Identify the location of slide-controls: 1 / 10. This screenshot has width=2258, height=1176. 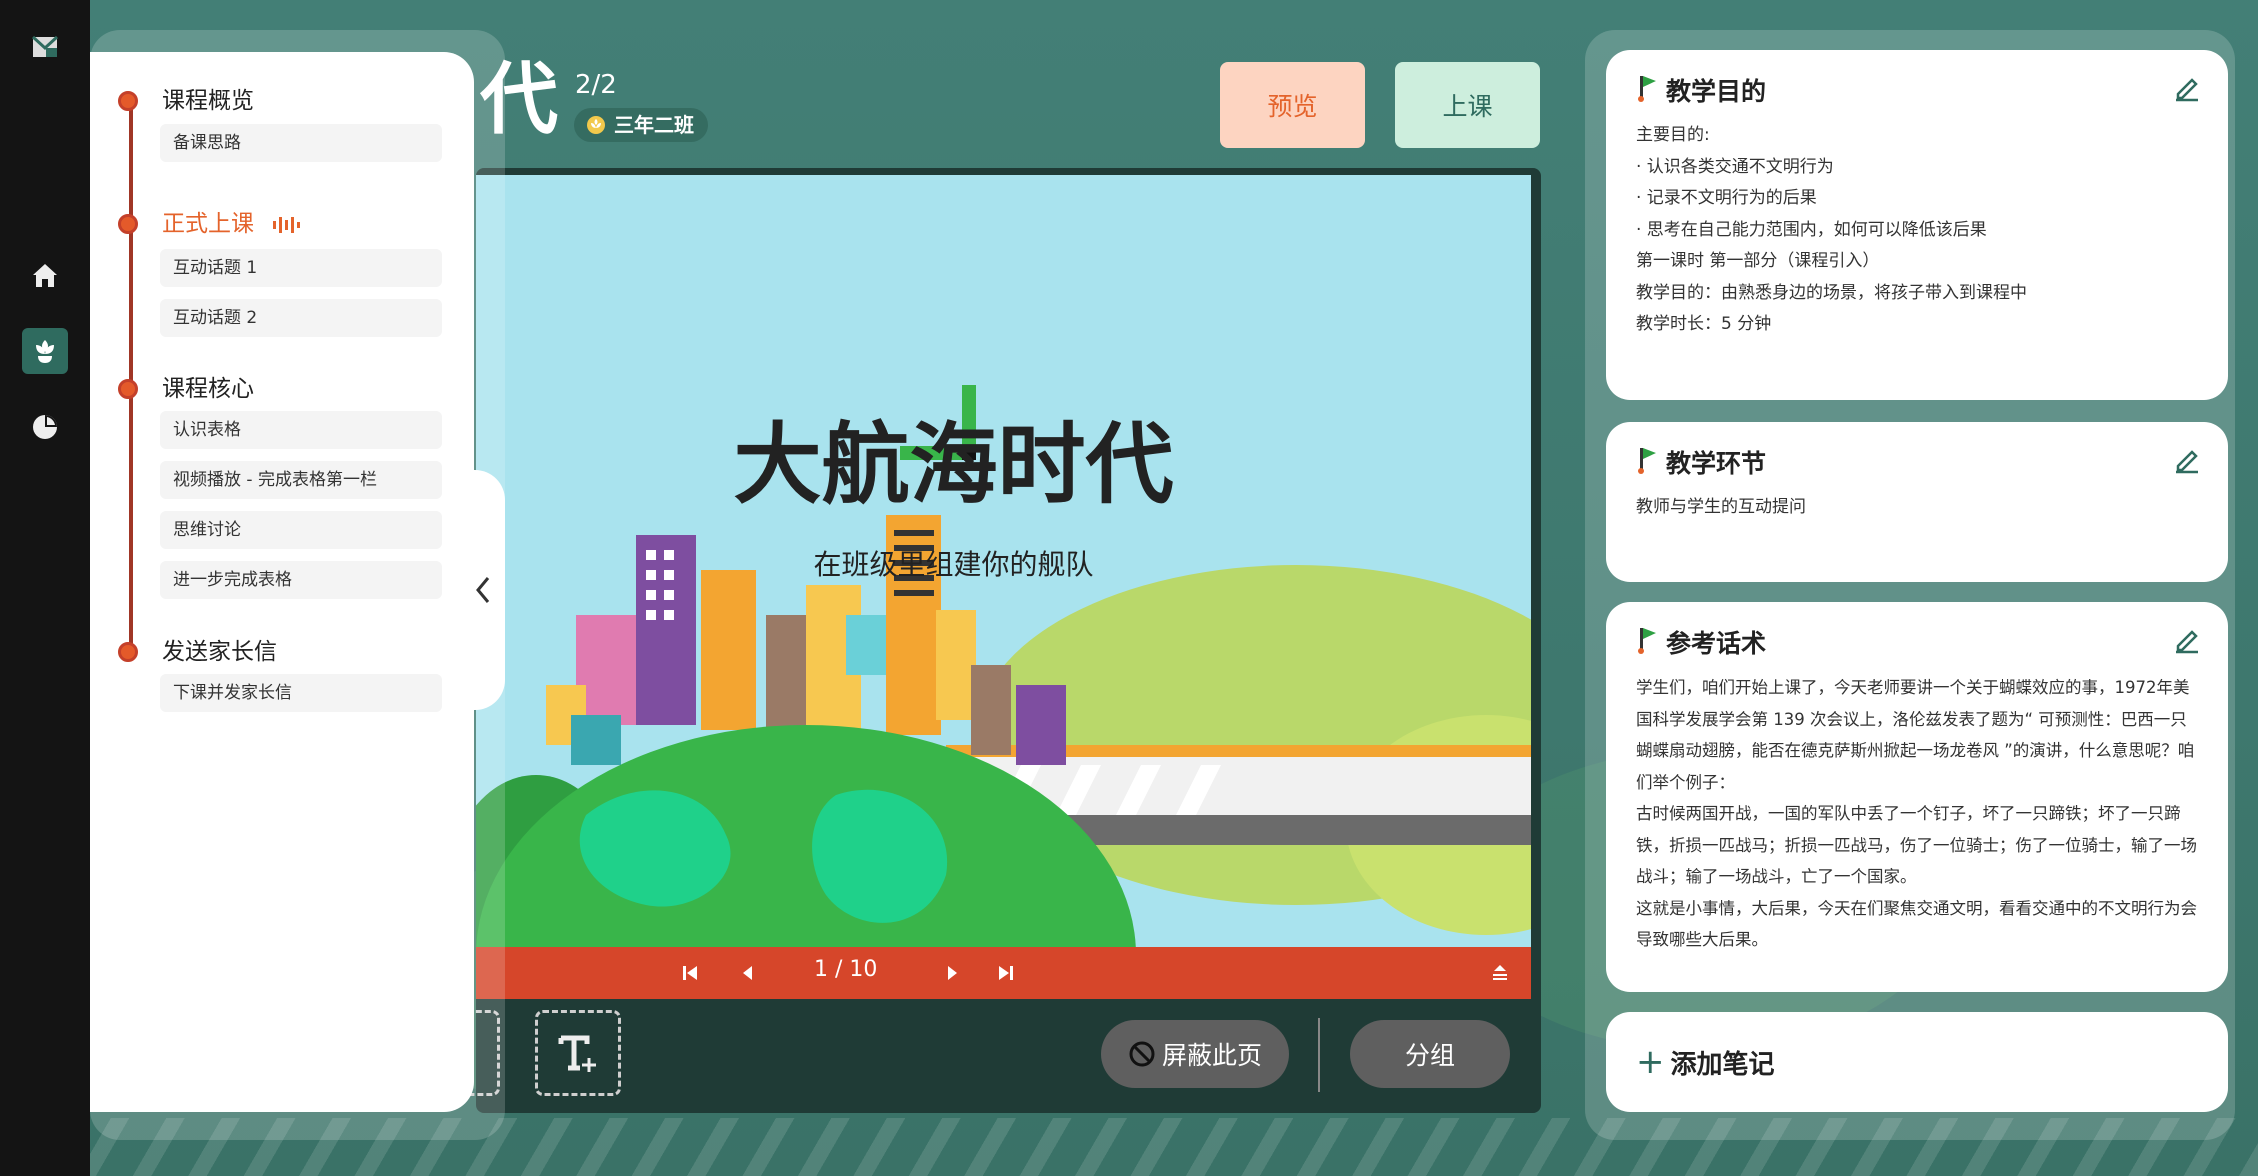
(1003, 973).